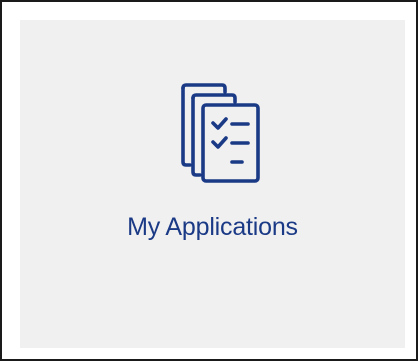 Image resolution: width=418 pixels, height=361 pixels. Describe the element at coordinates (221, 133) in the screenshot. I see `stacked-checklist-documents-icon` at that location.